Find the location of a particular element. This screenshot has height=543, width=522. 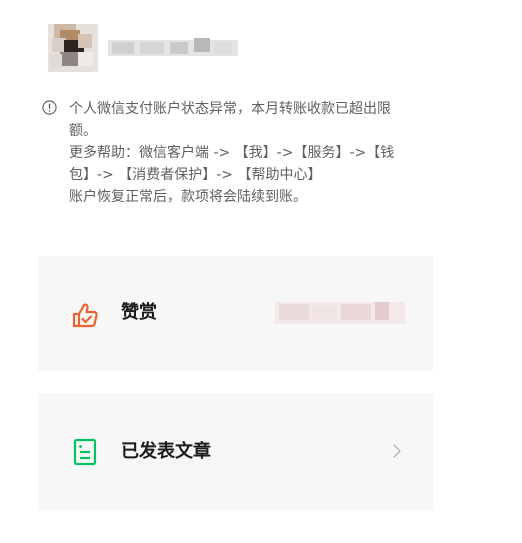

notice-line: 个人微信支付账户状态异常，本月转账收款已超出限 is located at coordinates (230, 109).